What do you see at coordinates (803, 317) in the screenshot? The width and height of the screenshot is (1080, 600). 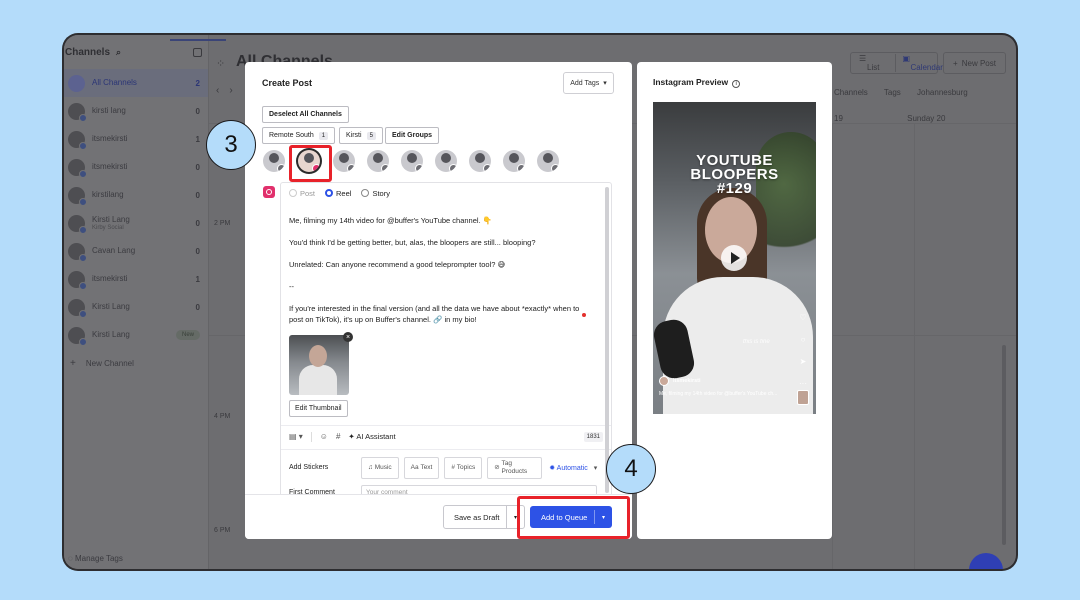 I see `heart-icon: ♡` at bounding box center [803, 317].